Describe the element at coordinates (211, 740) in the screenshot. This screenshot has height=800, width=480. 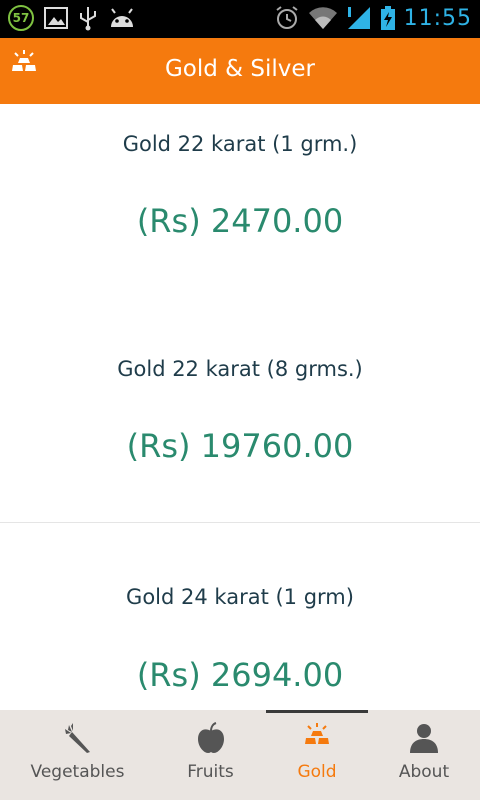
I see `apple-icon` at that location.